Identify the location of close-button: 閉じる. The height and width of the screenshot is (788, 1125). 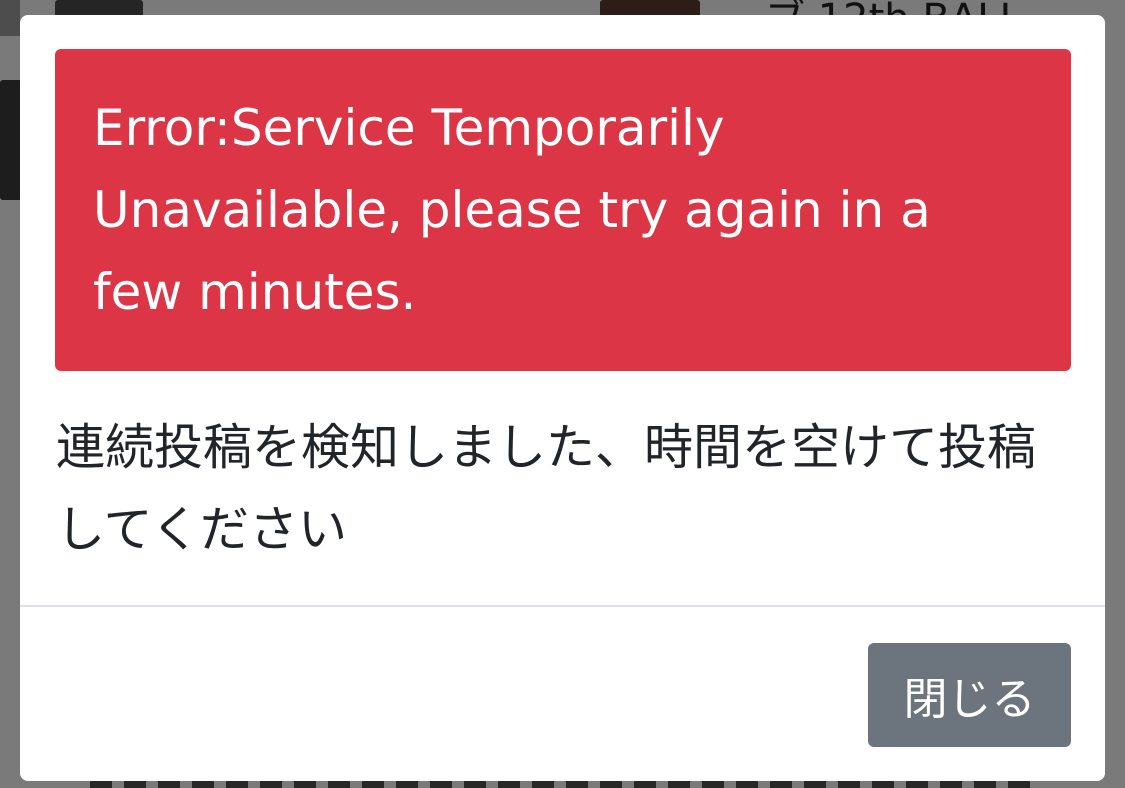
(969, 695).